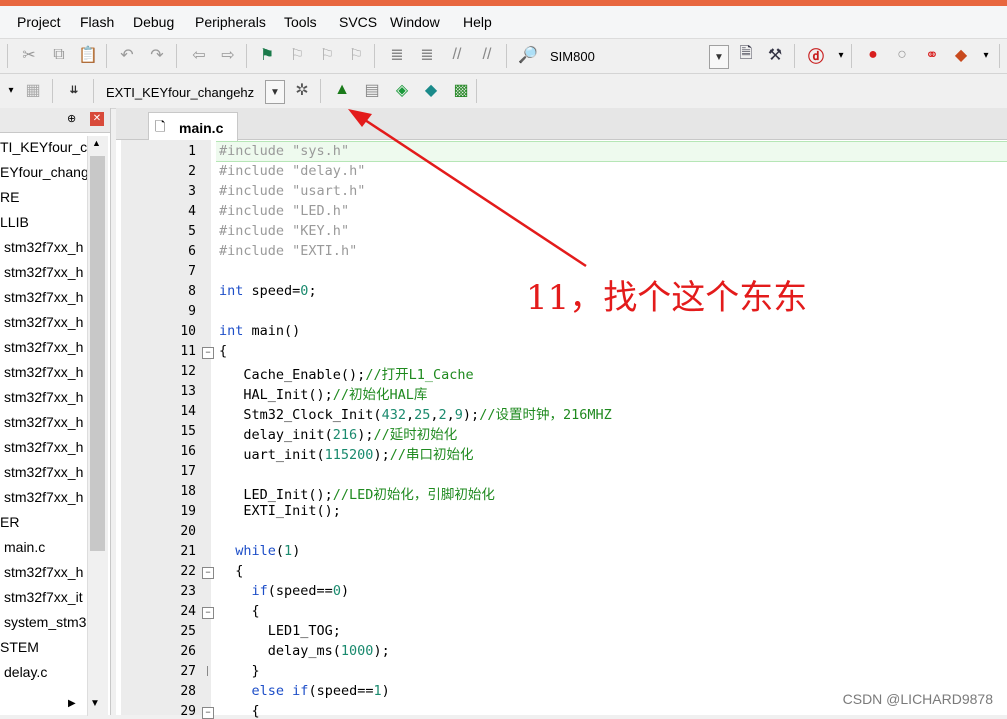  What do you see at coordinates (33, 90) in the screenshot?
I see `batch-build-icon: ▦` at bounding box center [33, 90].